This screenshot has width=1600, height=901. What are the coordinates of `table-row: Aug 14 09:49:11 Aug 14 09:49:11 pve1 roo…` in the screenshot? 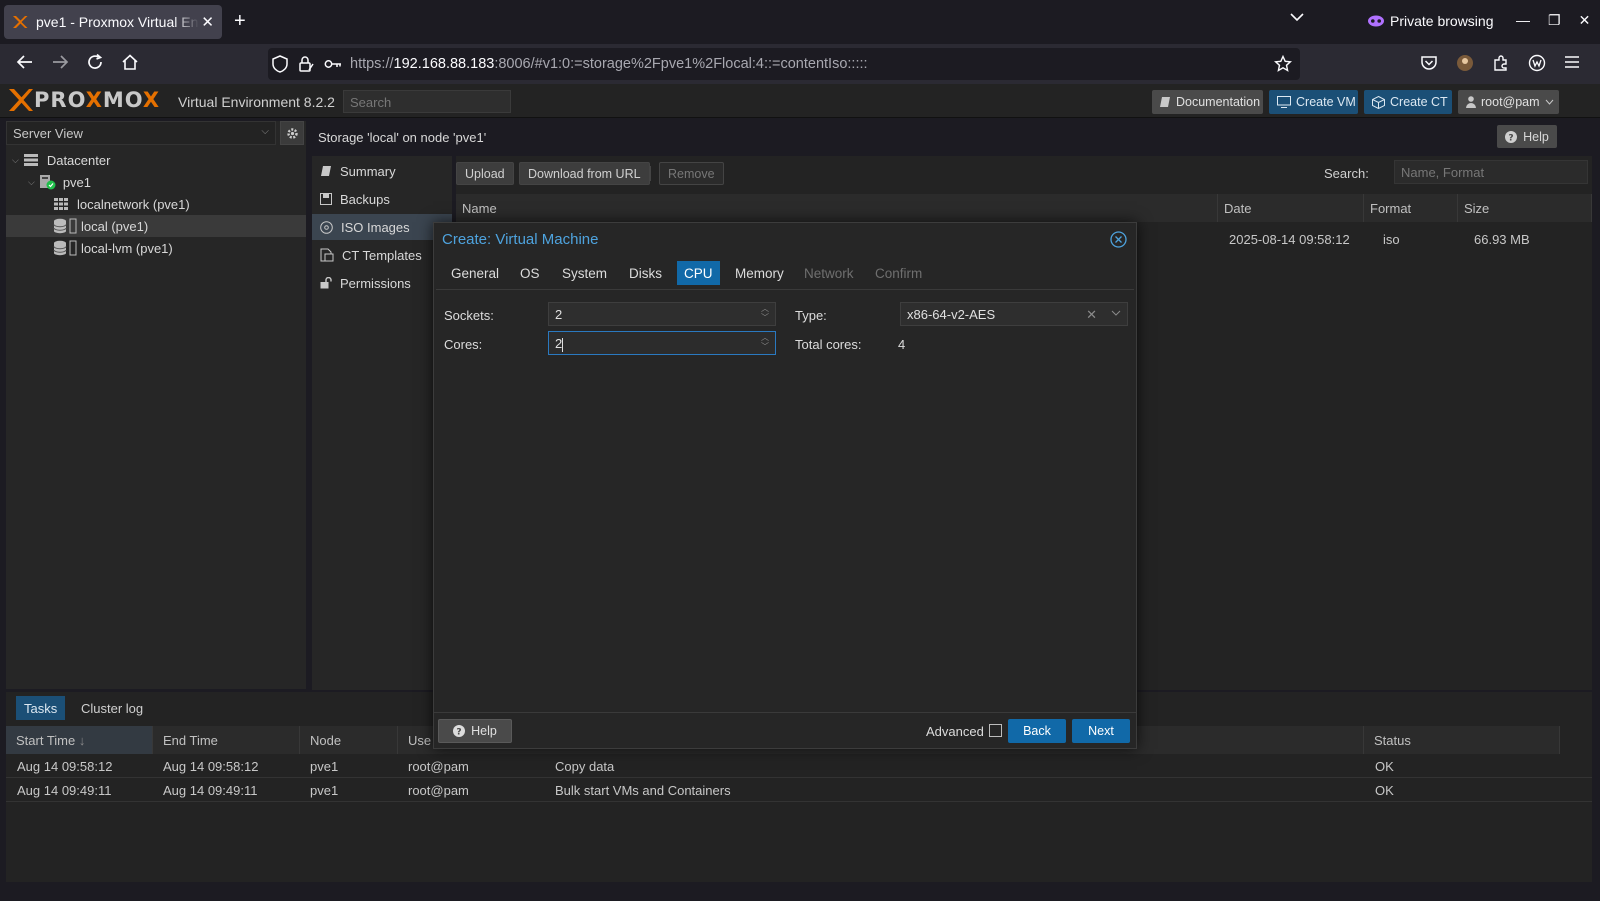 It's located at (799, 790).